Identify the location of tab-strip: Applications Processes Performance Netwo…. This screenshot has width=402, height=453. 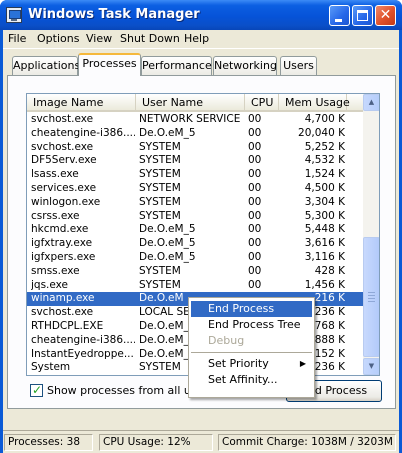
(201, 63).